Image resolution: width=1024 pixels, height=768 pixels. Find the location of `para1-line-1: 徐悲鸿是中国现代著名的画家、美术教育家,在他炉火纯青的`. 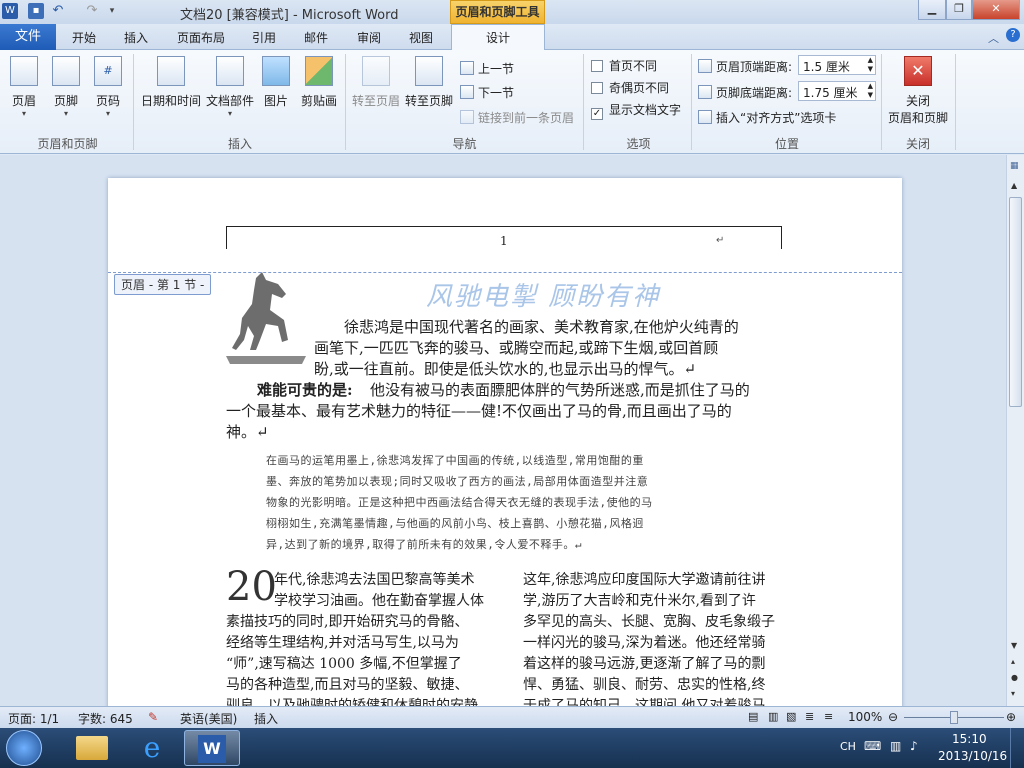

para1-line-1: 徐悲鸿是中国现代著名的画家、美术教育家,在他炉火纯青的 is located at coordinates (541, 327).